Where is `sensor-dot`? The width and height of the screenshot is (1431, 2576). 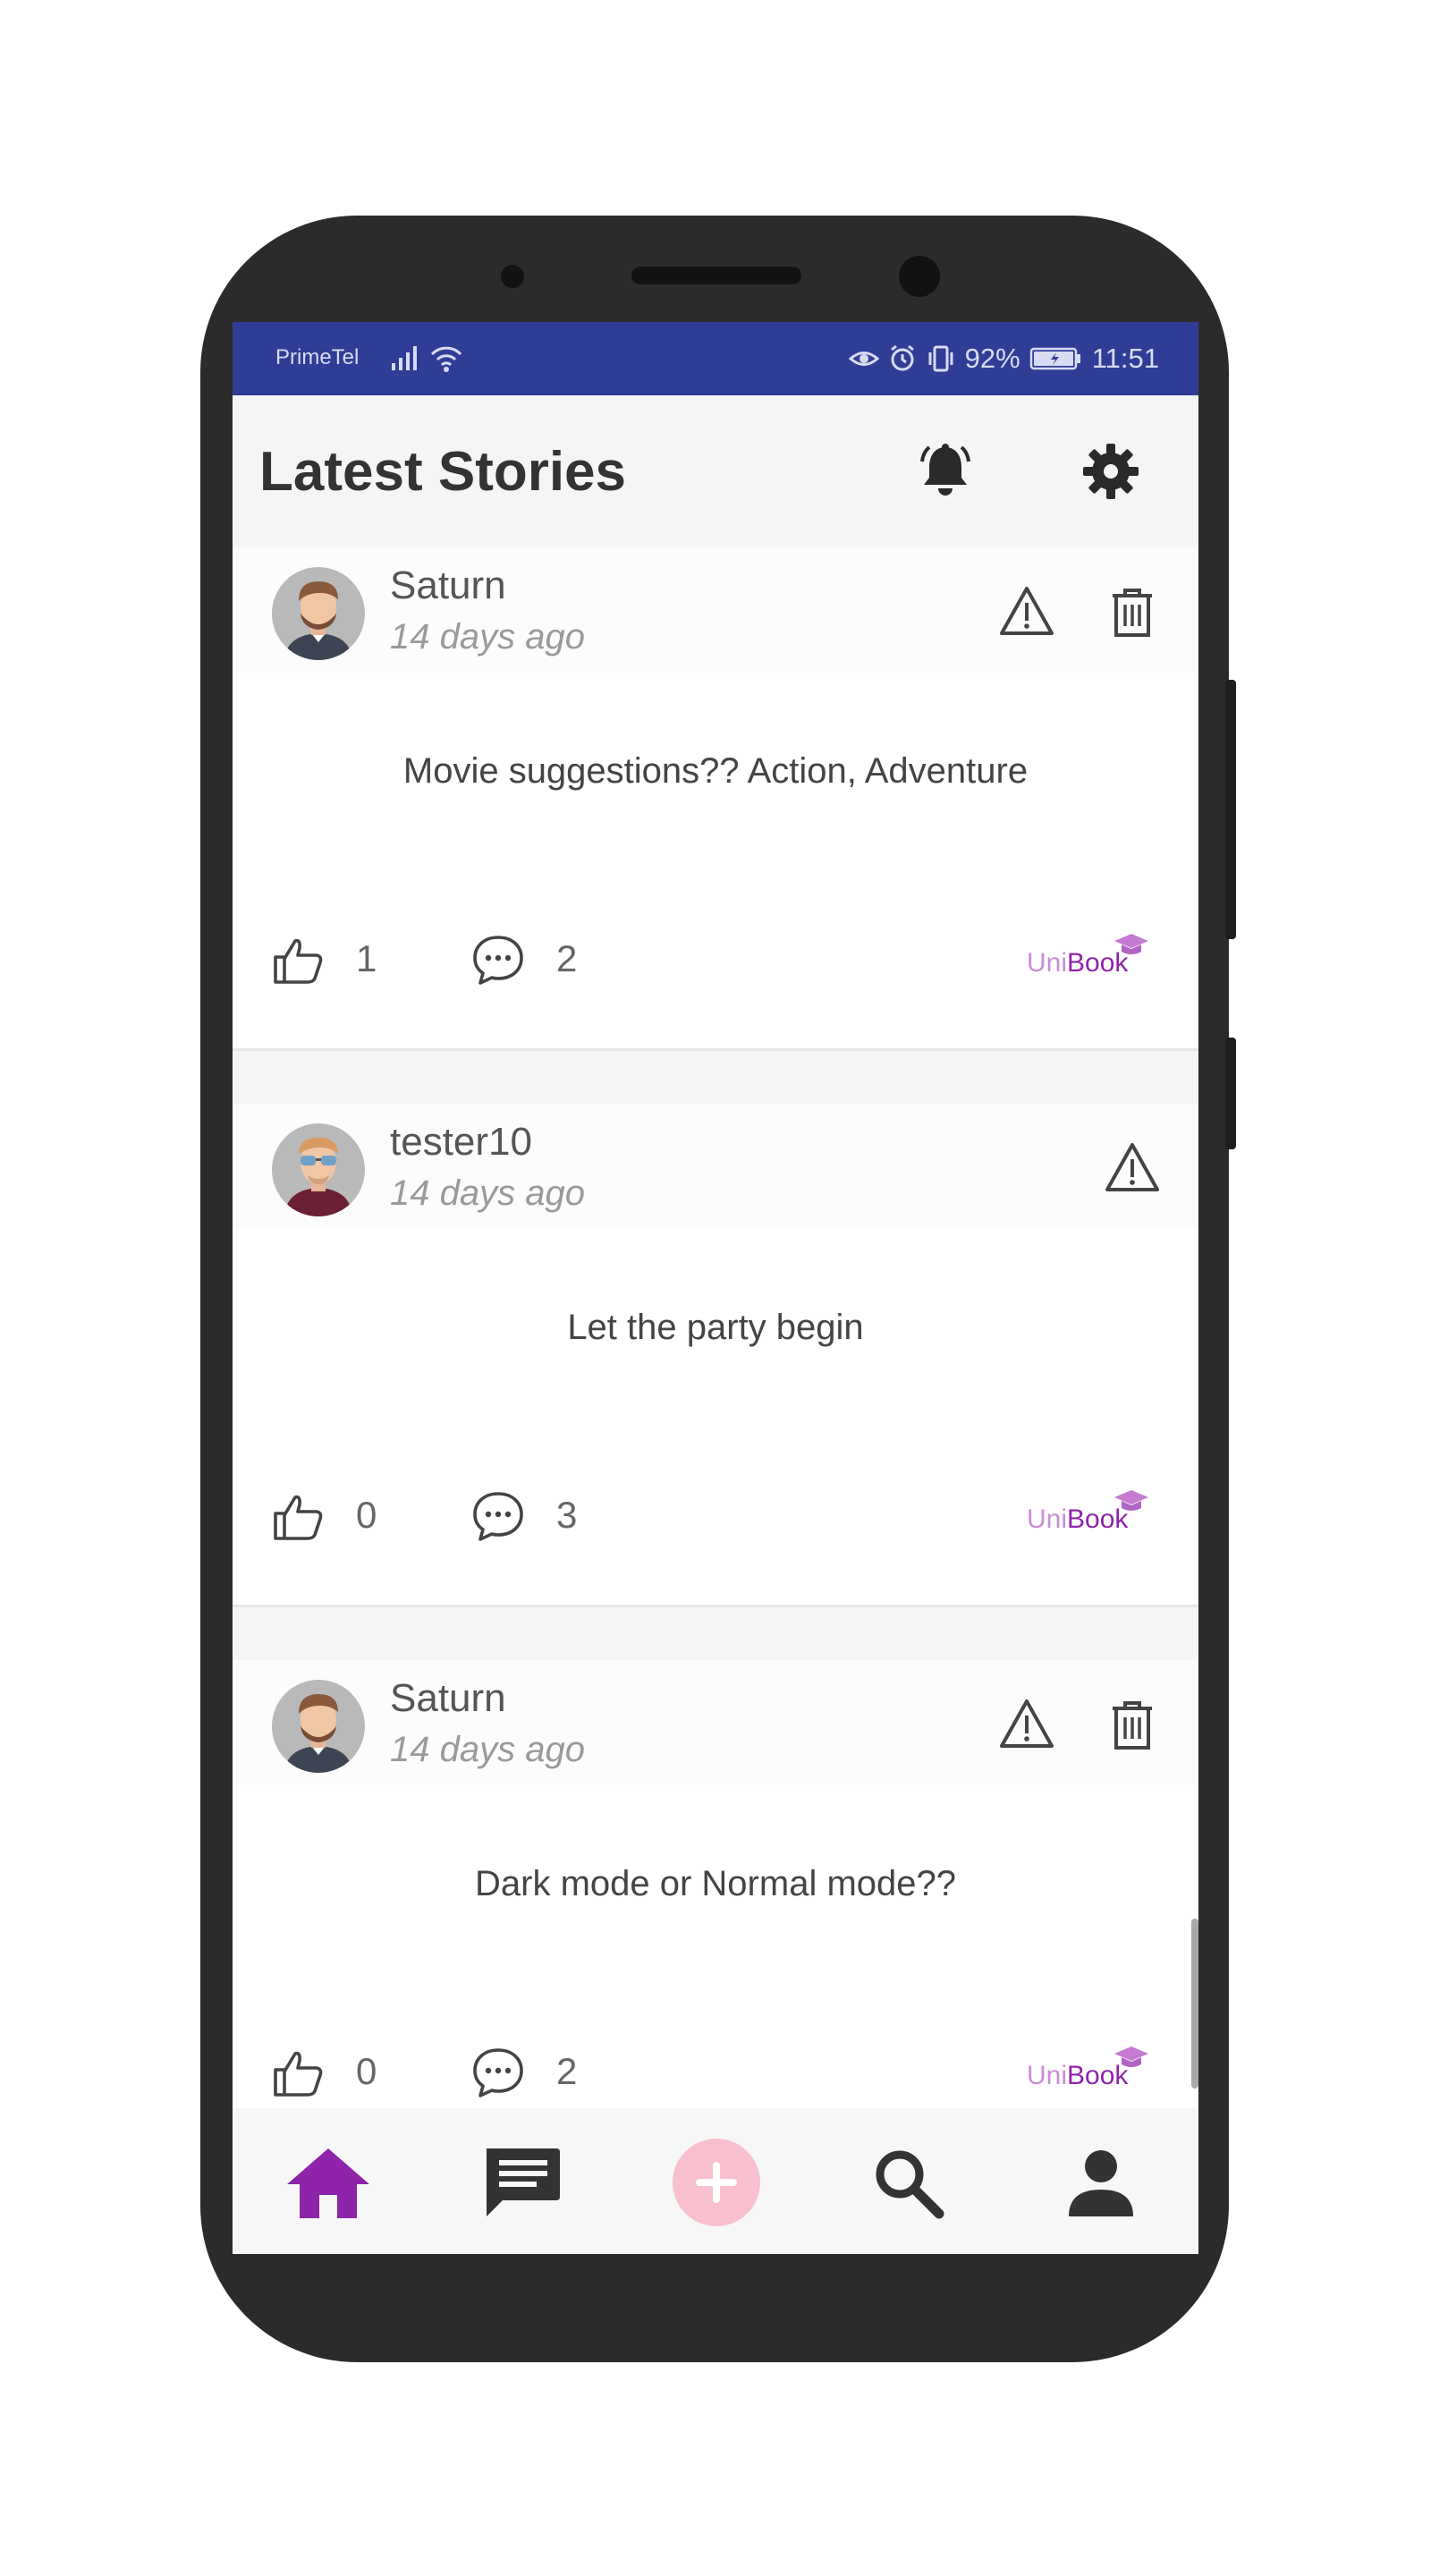 sensor-dot is located at coordinates (513, 276).